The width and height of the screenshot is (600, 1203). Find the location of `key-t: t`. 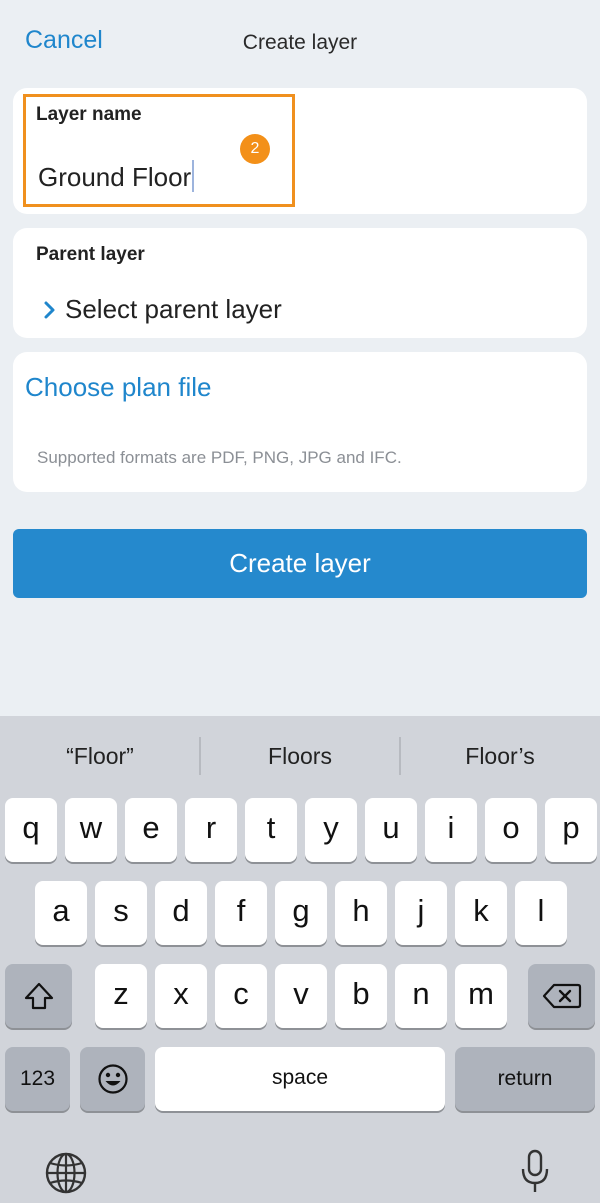

key-t: t is located at coordinates (271, 830).